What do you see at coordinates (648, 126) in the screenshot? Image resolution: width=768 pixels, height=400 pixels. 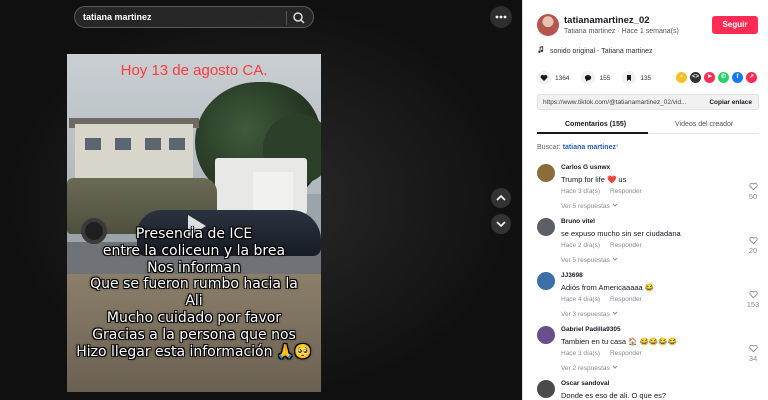 I see `panel-tabs: Comentarios (155) Videos del creador` at bounding box center [648, 126].